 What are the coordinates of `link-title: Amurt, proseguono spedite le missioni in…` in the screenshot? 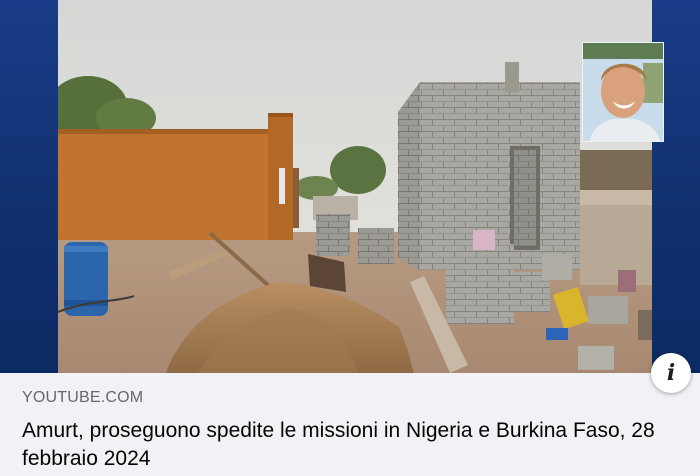 It's located at (352, 445).